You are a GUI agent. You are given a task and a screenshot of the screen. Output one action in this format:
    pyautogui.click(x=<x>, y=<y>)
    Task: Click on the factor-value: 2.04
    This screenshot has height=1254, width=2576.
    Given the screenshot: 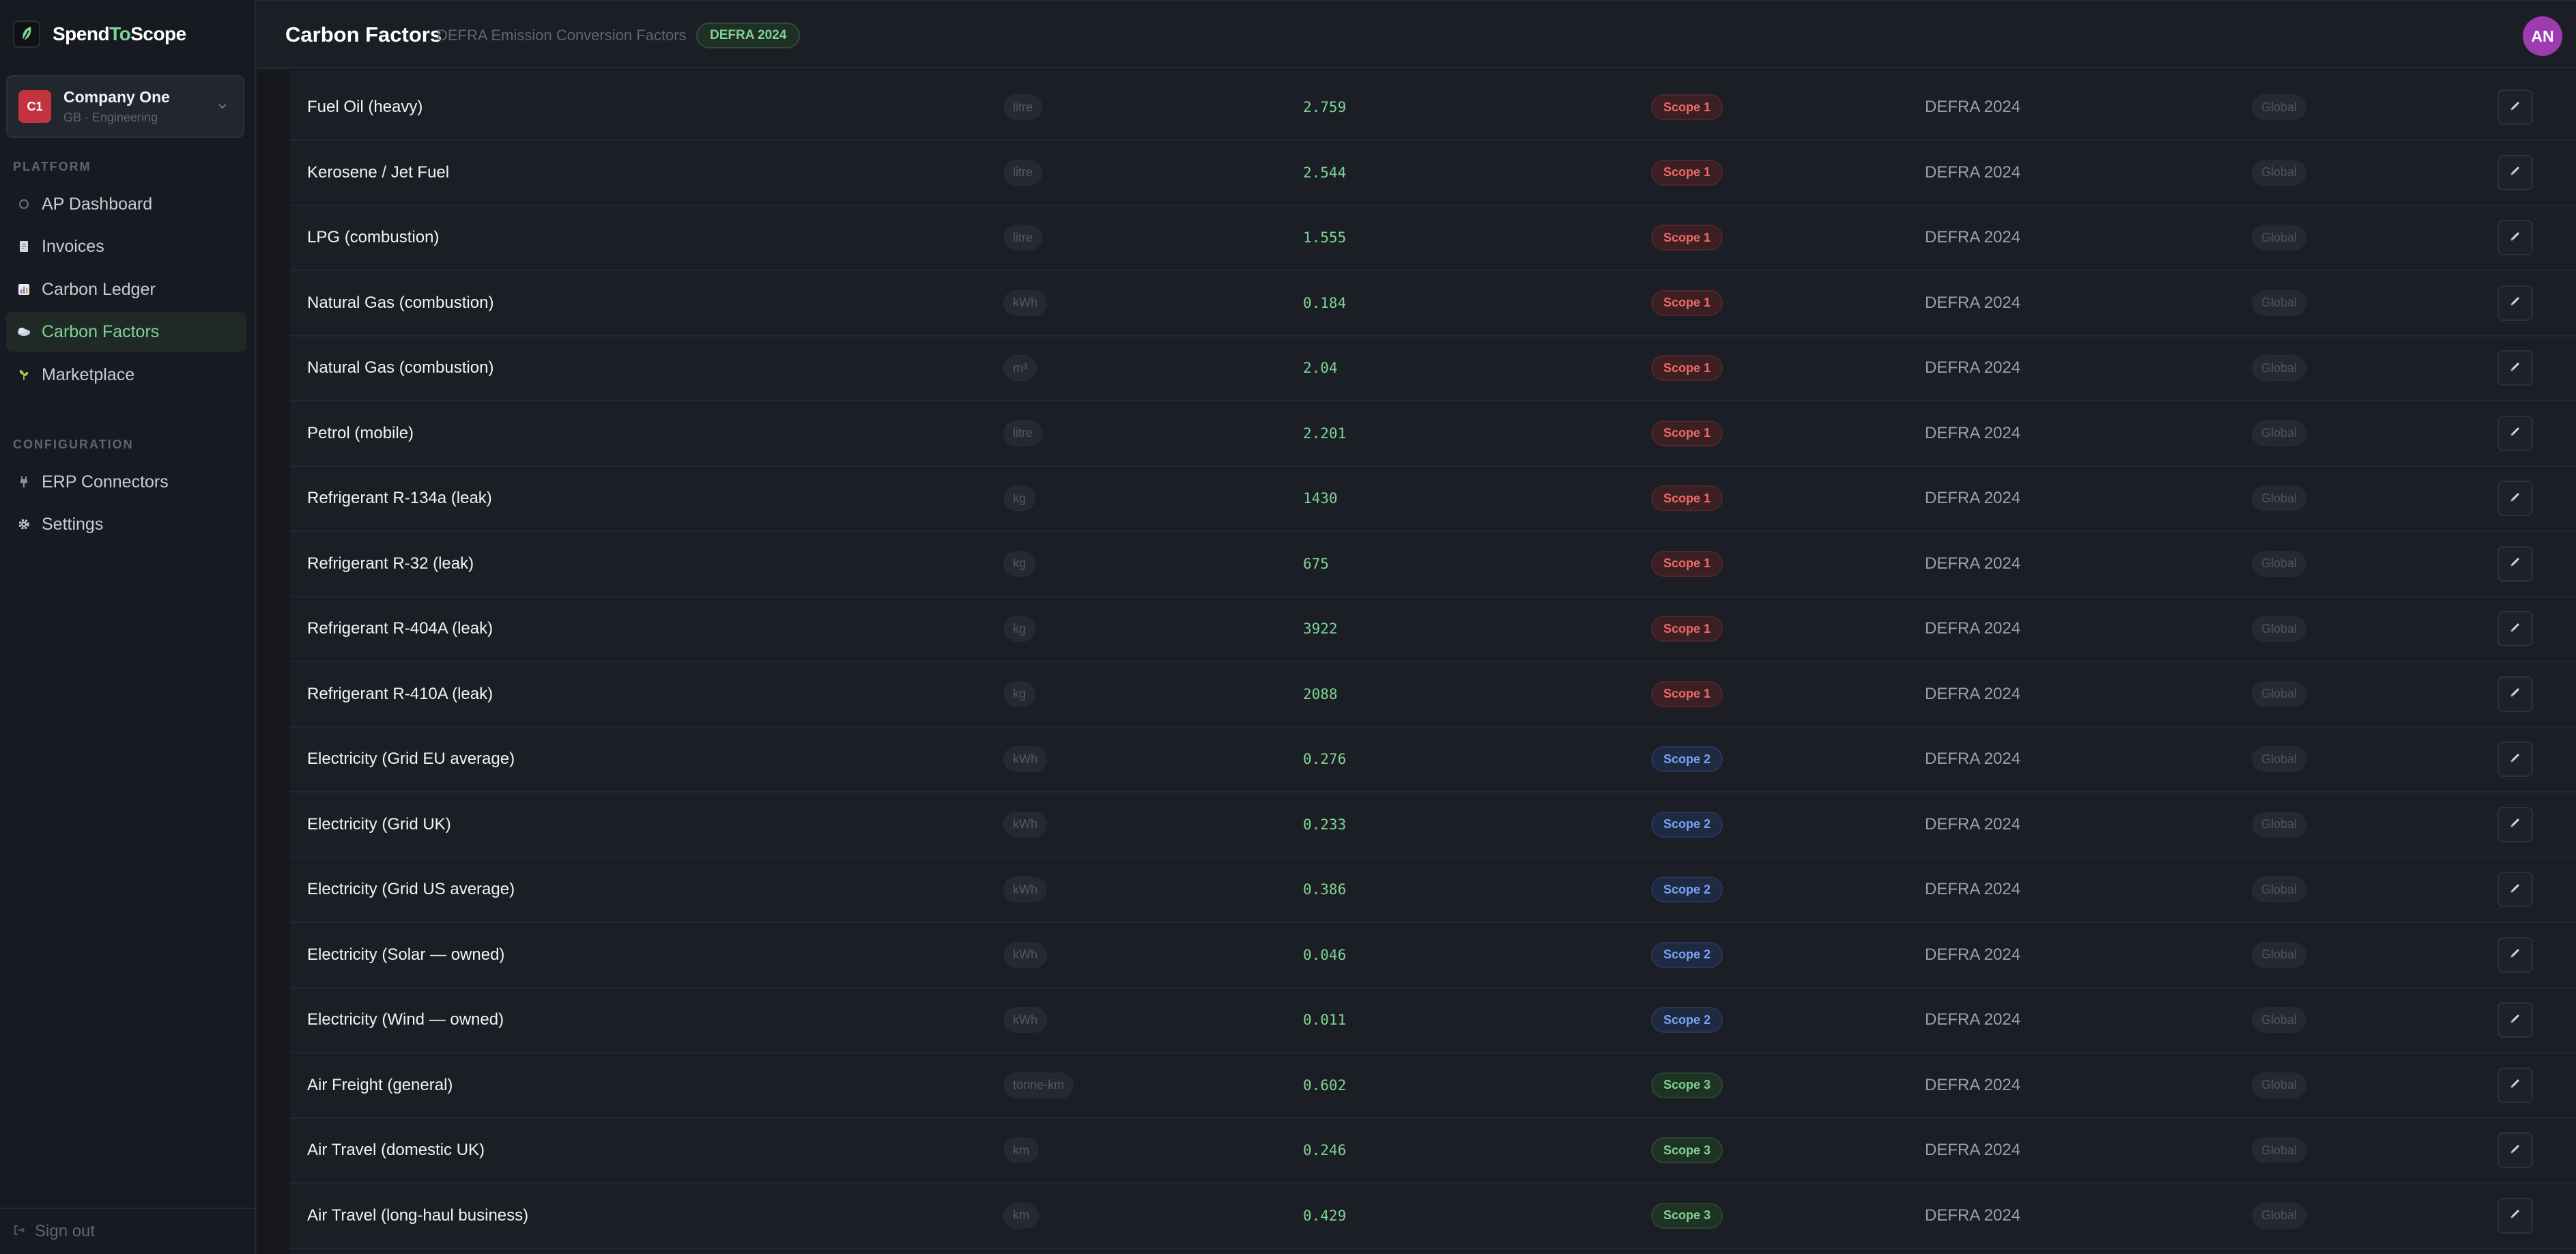 What is the action you would take?
    pyautogui.click(x=1320, y=368)
    